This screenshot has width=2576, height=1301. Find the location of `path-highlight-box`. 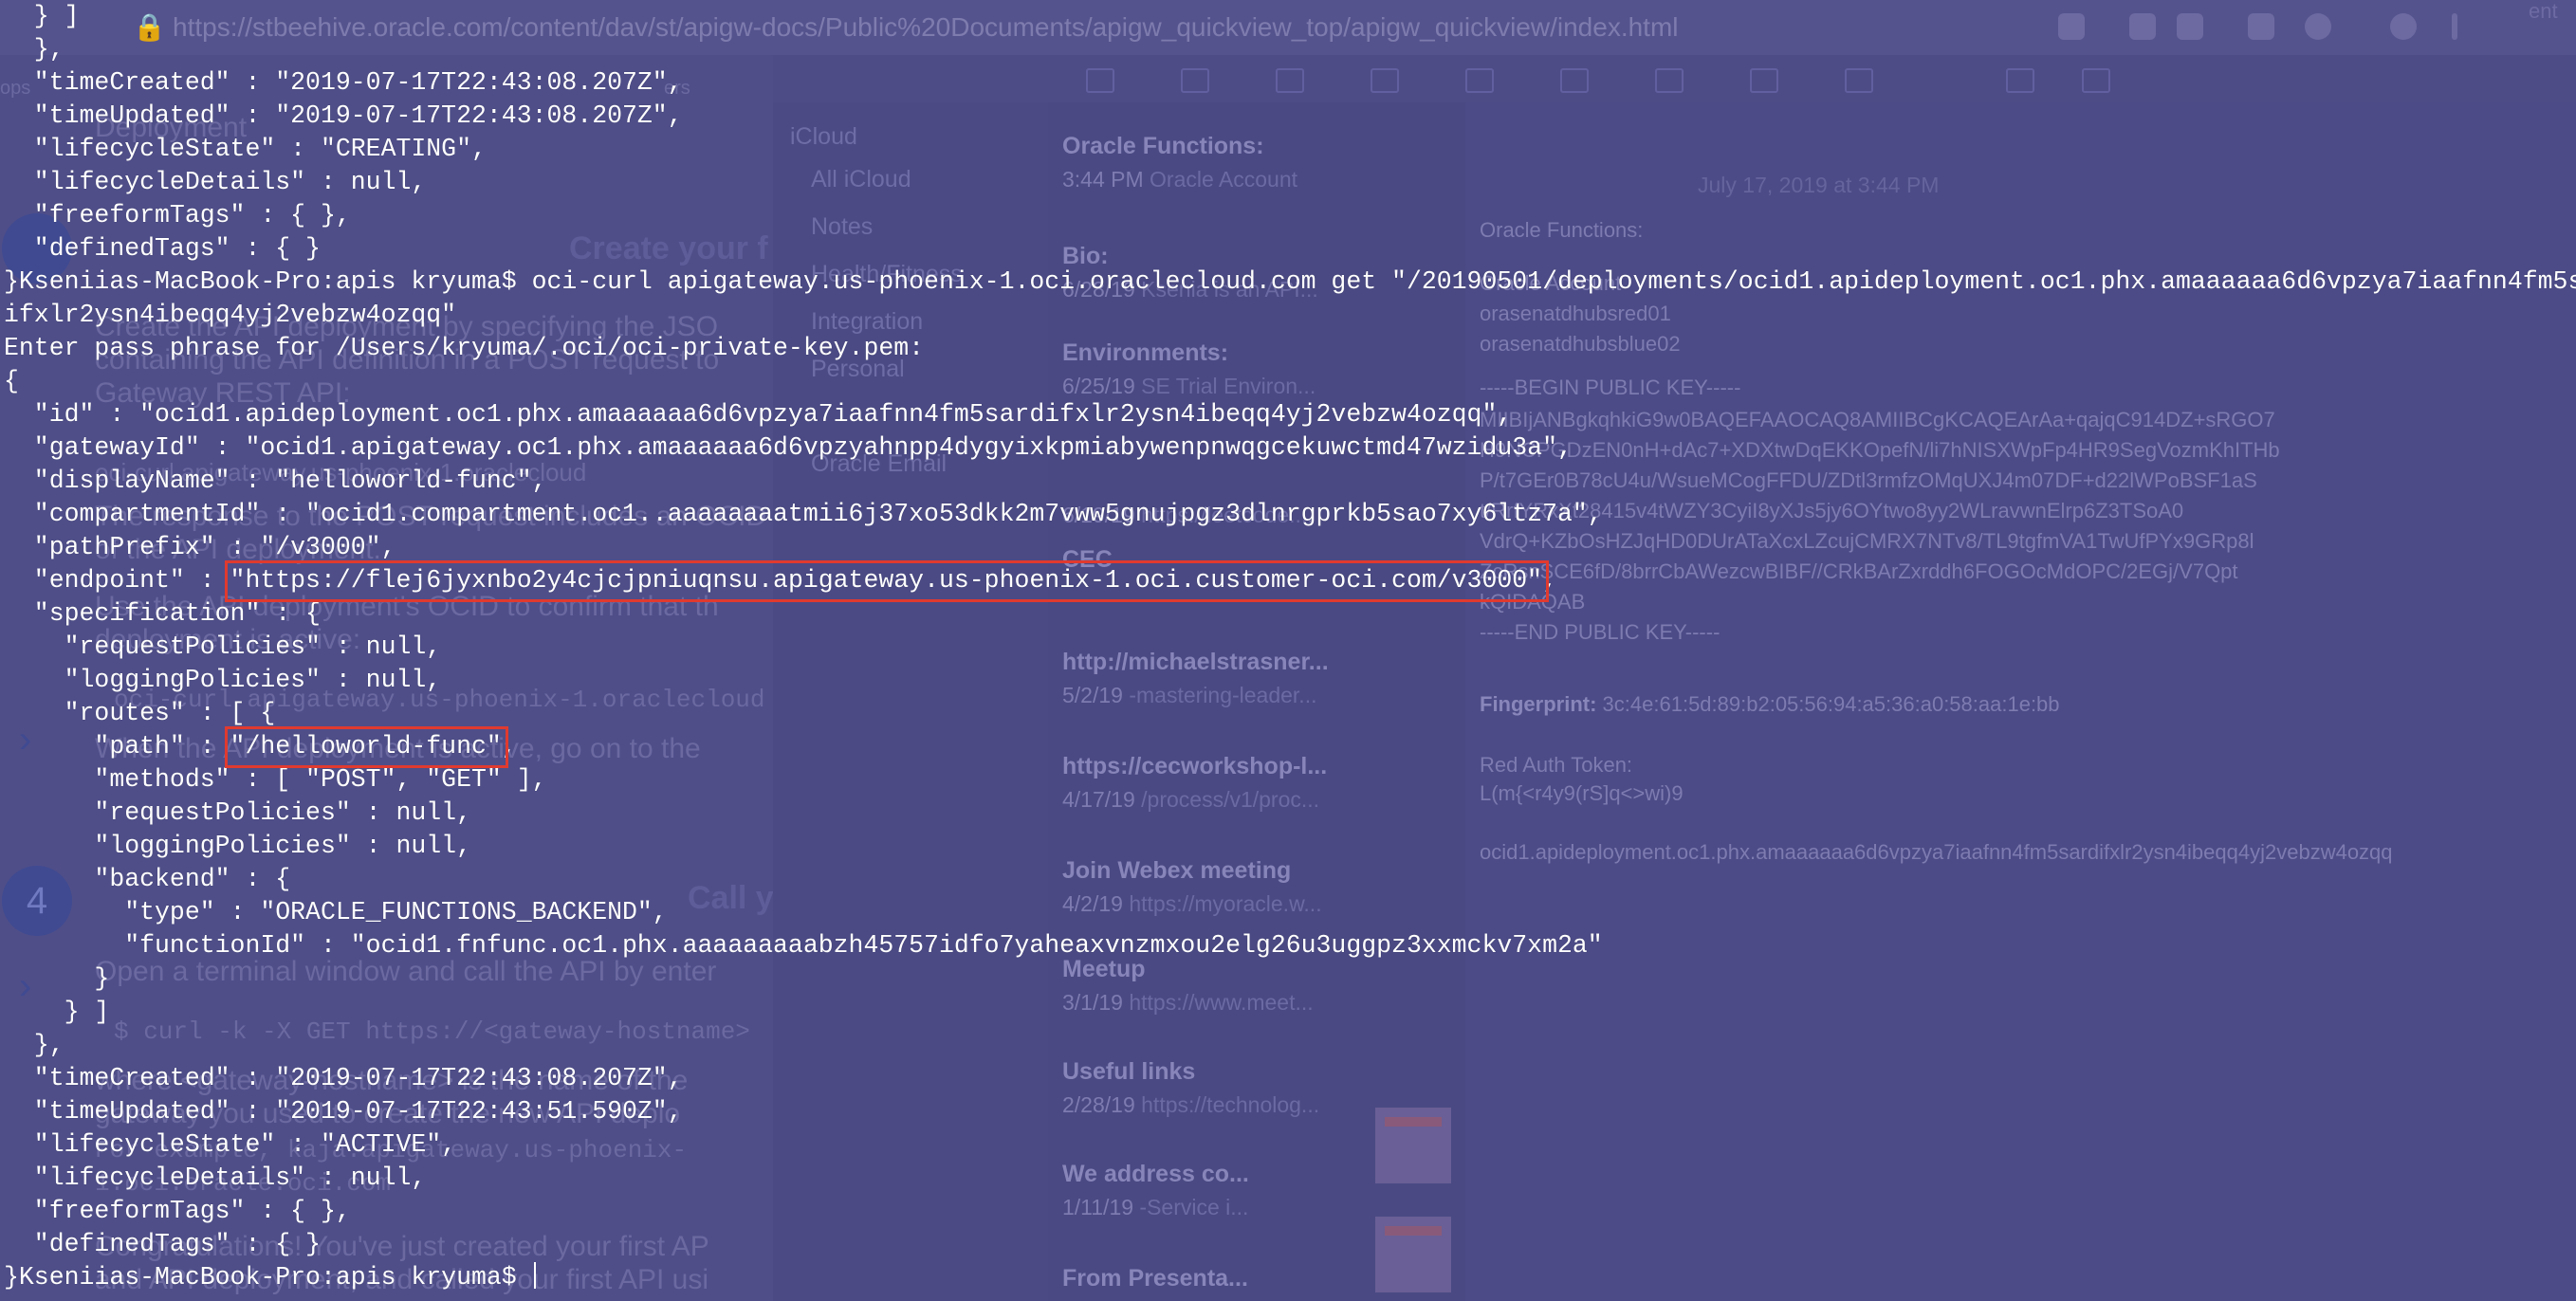

path-highlight-box is located at coordinates (366, 747).